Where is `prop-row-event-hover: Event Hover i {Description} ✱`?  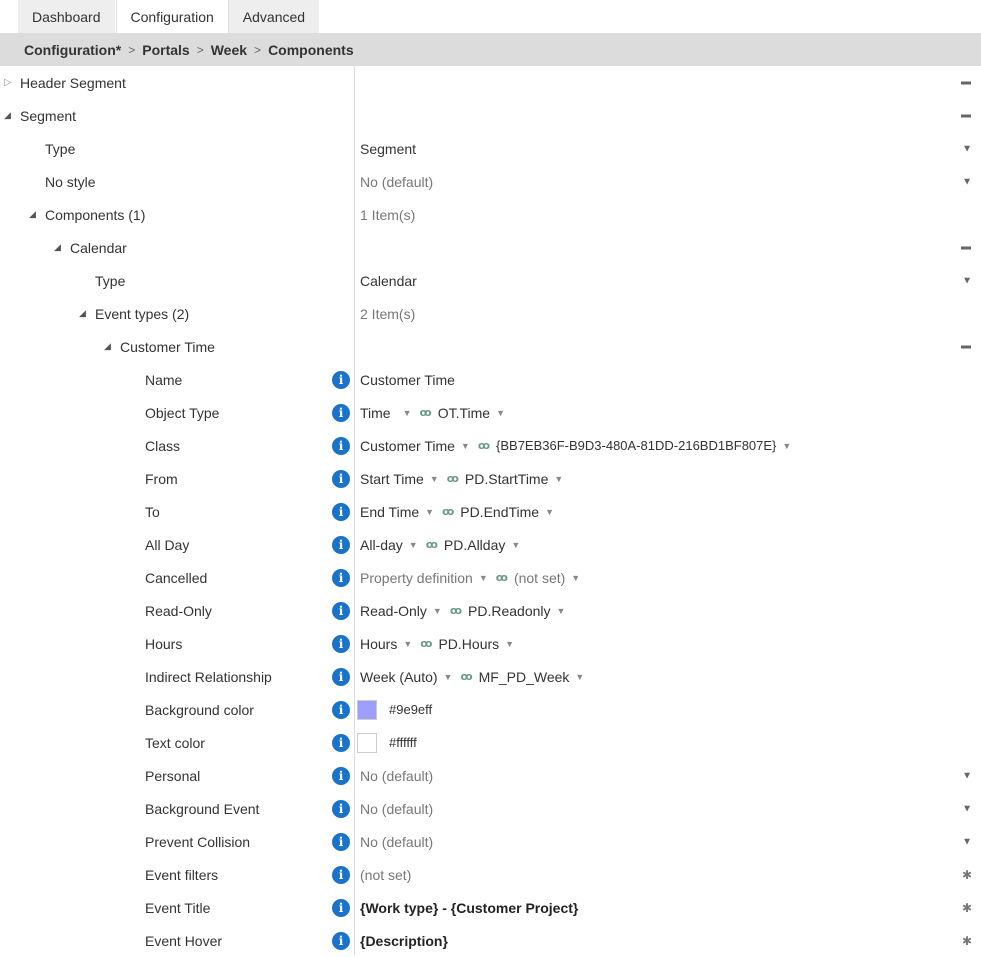
prop-row-event-hover: Event Hover i {Description} ✱ is located at coordinates (490, 940).